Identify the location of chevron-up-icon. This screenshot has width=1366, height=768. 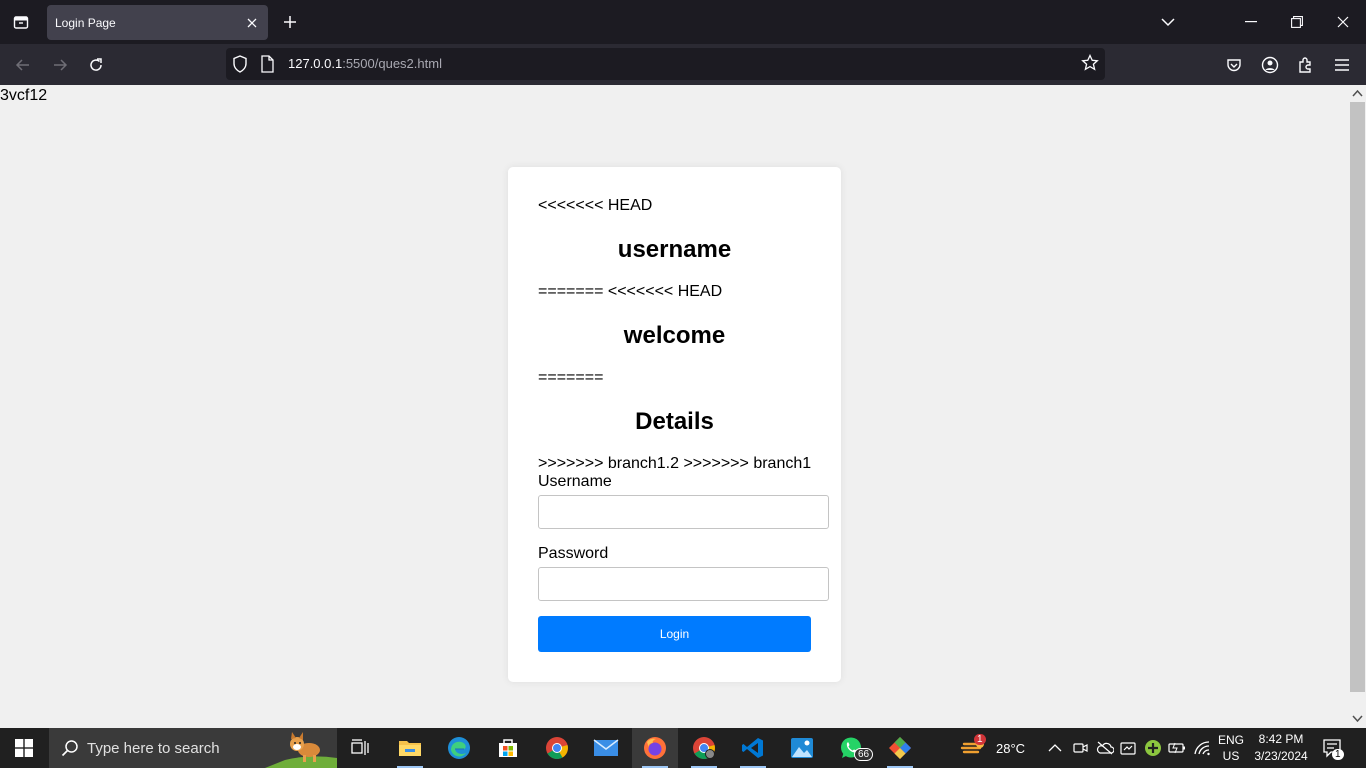
(1055, 748).